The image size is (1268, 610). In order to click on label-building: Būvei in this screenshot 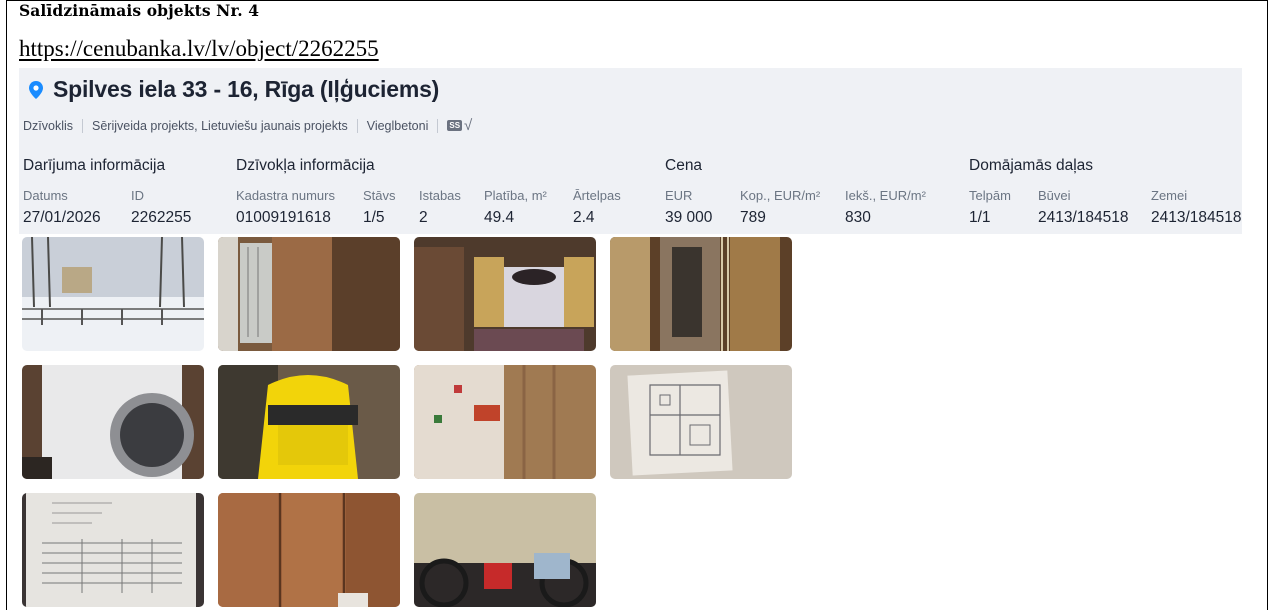, I will do `click(1054, 195)`.